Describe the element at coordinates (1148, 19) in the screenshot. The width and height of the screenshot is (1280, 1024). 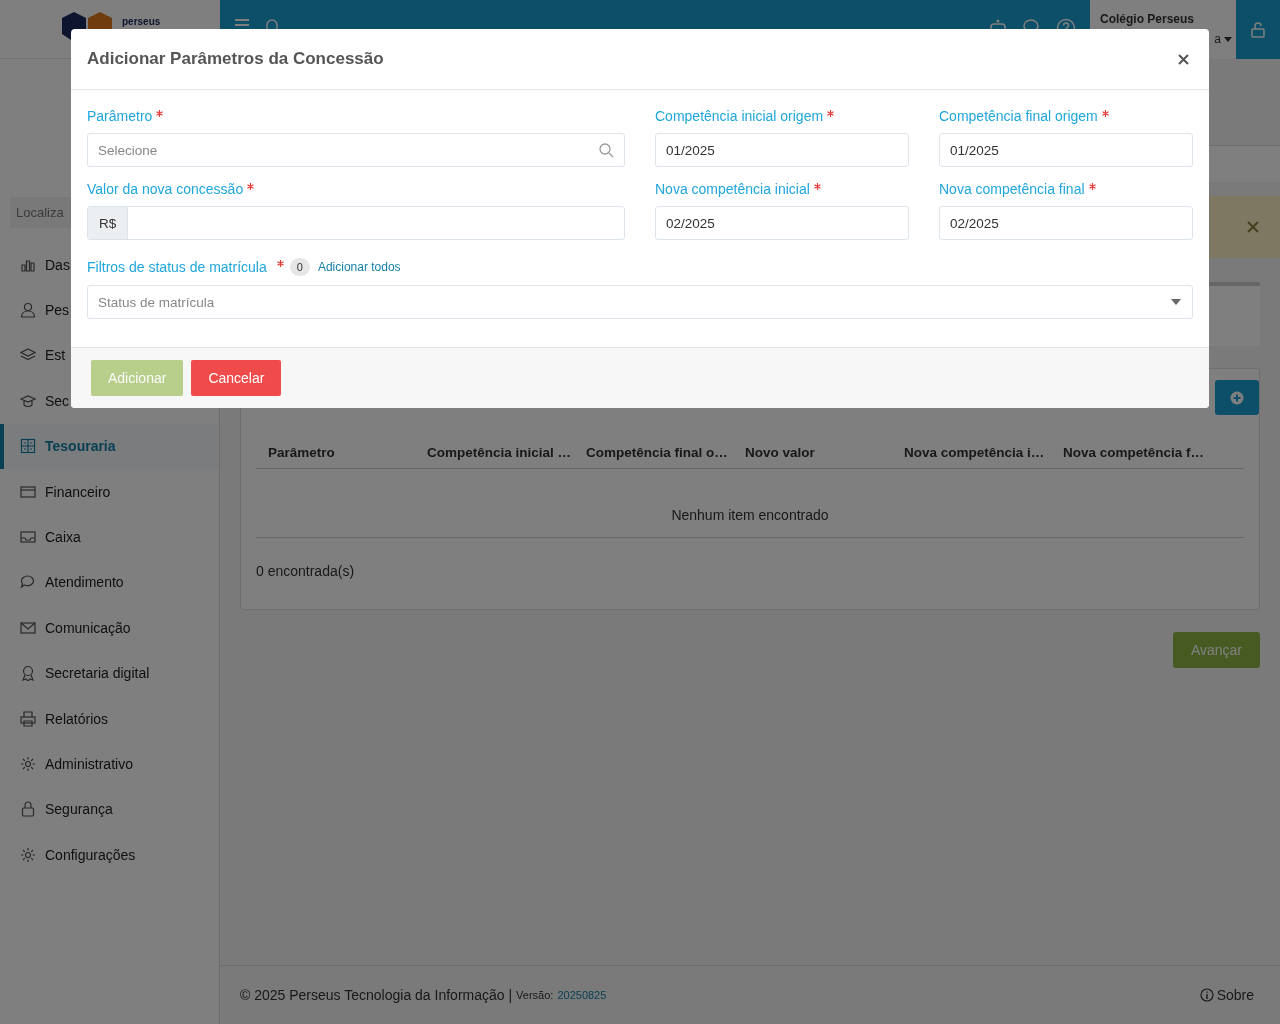
I see `school-name: Colégio Perseus` at that location.